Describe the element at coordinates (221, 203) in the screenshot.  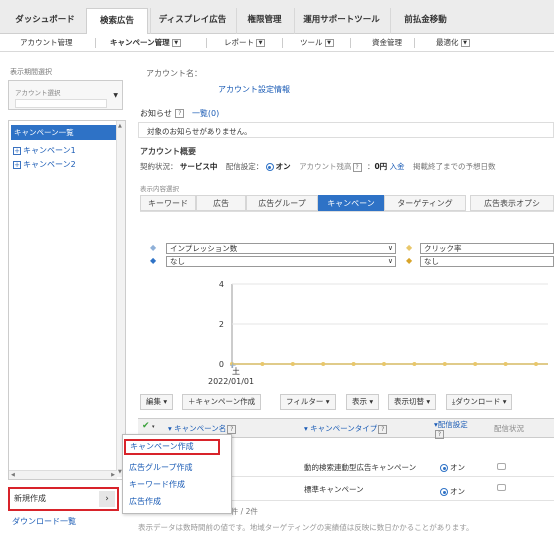
I see `tab-ad: 広告` at that location.